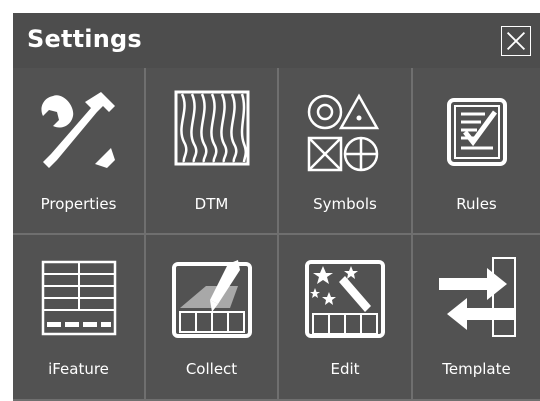 Image resolution: width=540 pixels, height=401 pixels. Describe the element at coordinates (476, 204) in the screenshot. I see `rules-label: Rules` at that location.